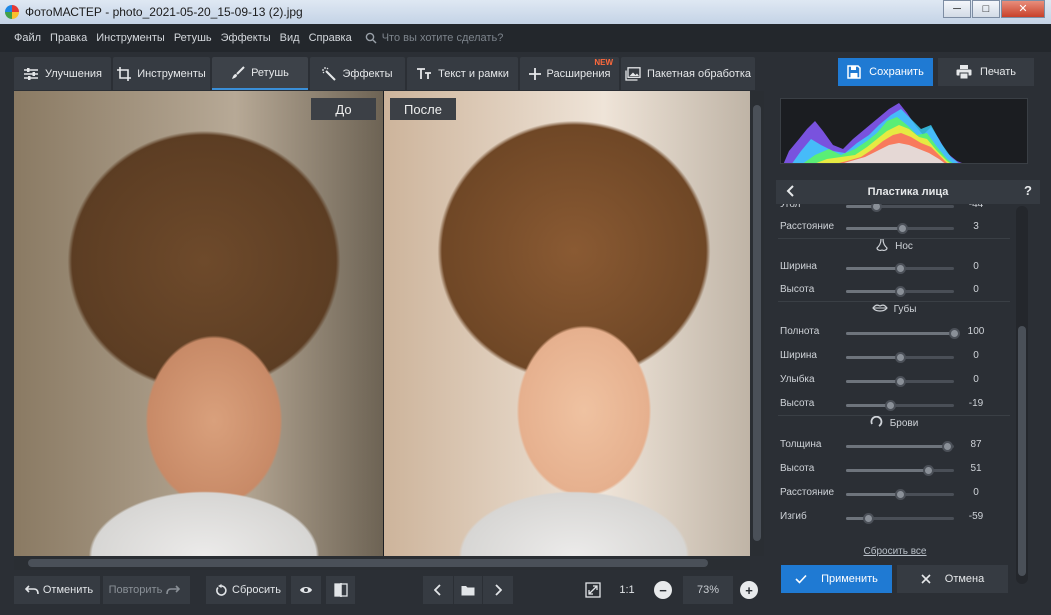 The width and height of the screenshot is (1051, 615). What do you see at coordinates (462, 73) in the screenshot?
I see `tab-text-and-frames: Текст и рамки` at bounding box center [462, 73].